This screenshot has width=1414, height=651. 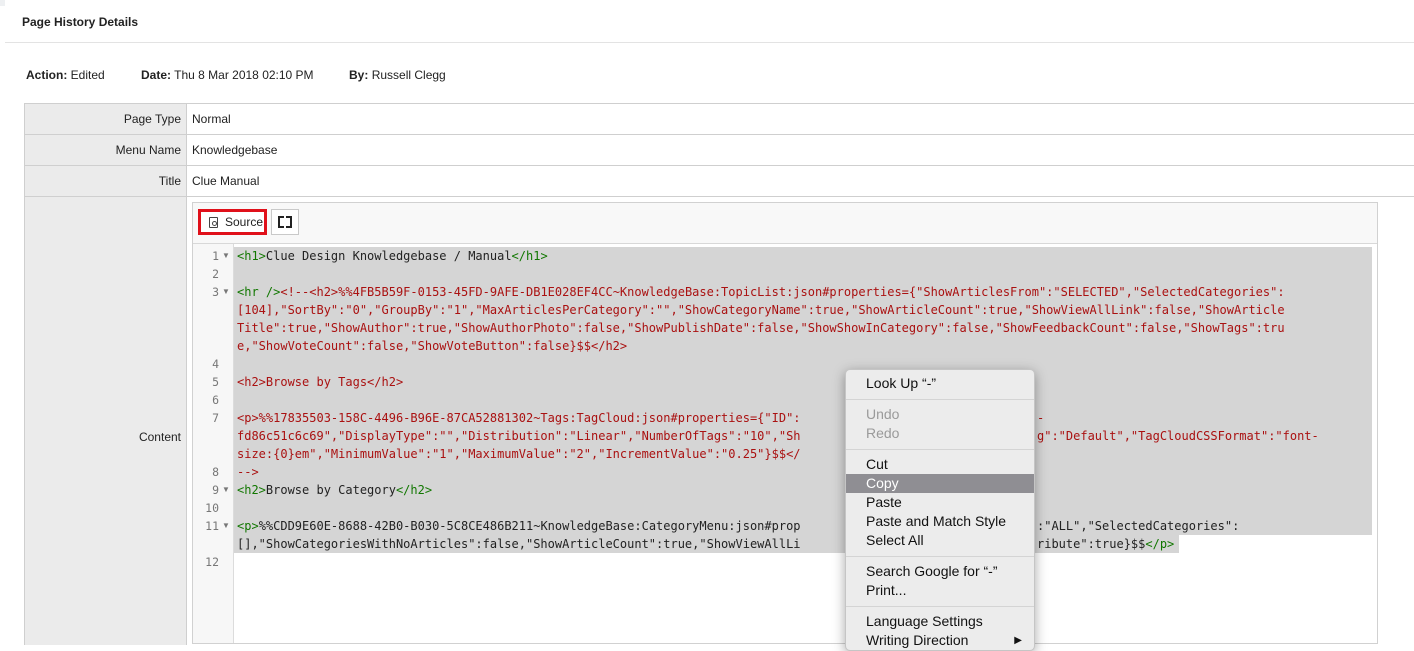 I want to click on menu-item-undo: Undo, so click(x=940, y=414).